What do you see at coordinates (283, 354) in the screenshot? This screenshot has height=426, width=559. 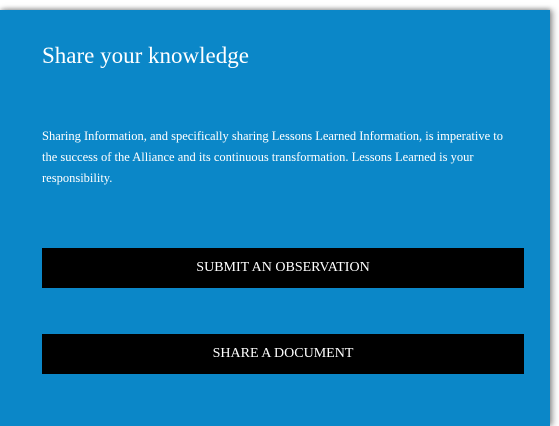 I see `share-document-button: SHARE A DOCUMENT` at bounding box center [283, 354].